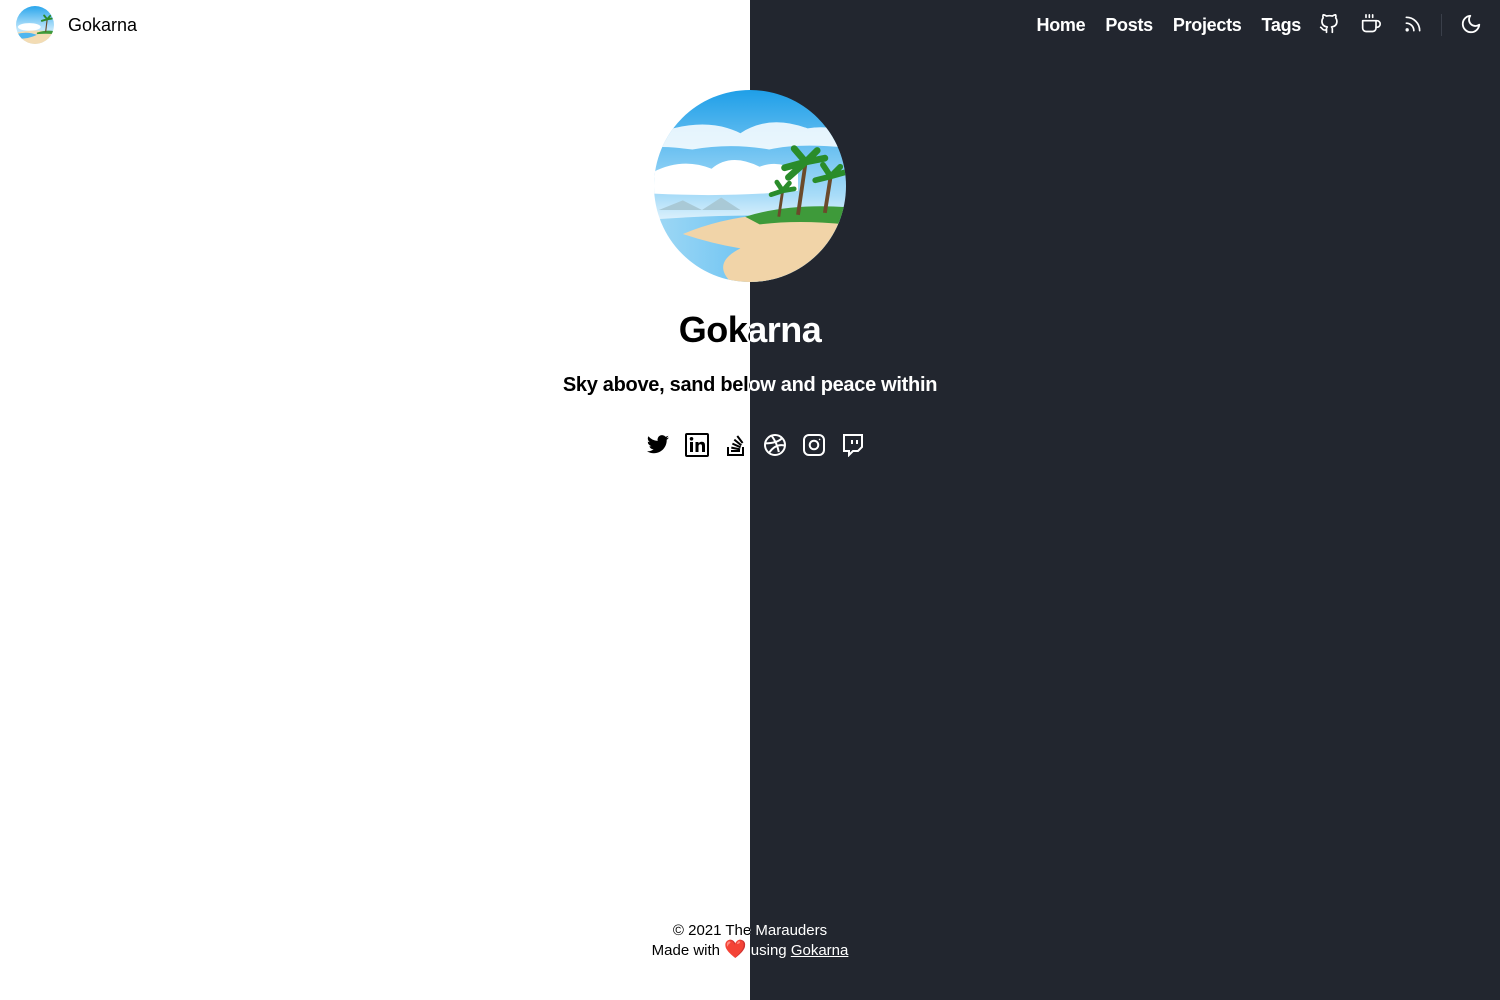 This screenshot has width=1500, height=1000. Describe the element at coordinates (696, 445) in the screenshot. I see `linkedin-icon` at that location.